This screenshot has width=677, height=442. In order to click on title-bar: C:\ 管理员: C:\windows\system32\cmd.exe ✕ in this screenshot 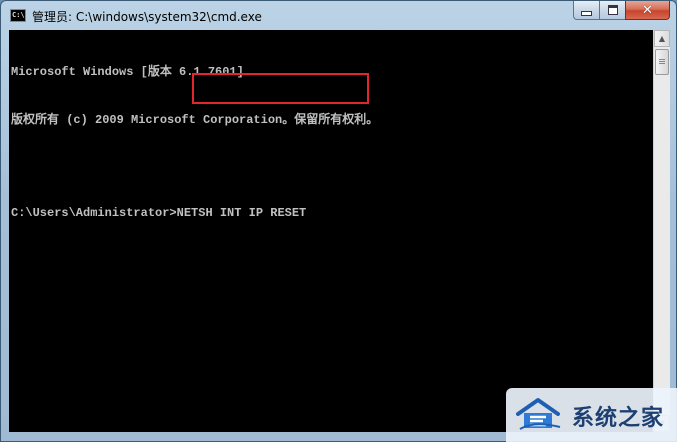, I will do `click(338, 15)`.